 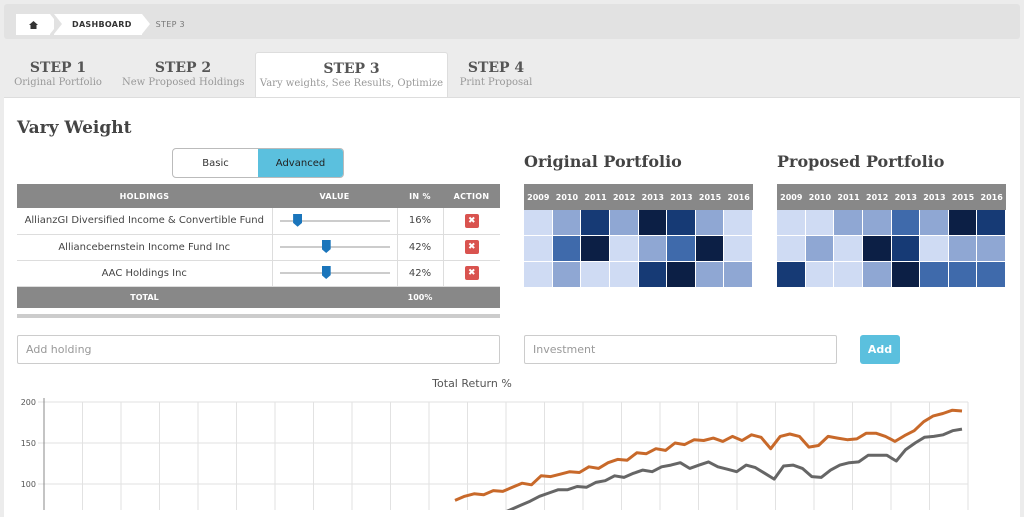 I want to click on breadcrumb-bar: DASHBOARD STEP 3, so click(x=512, y=21).